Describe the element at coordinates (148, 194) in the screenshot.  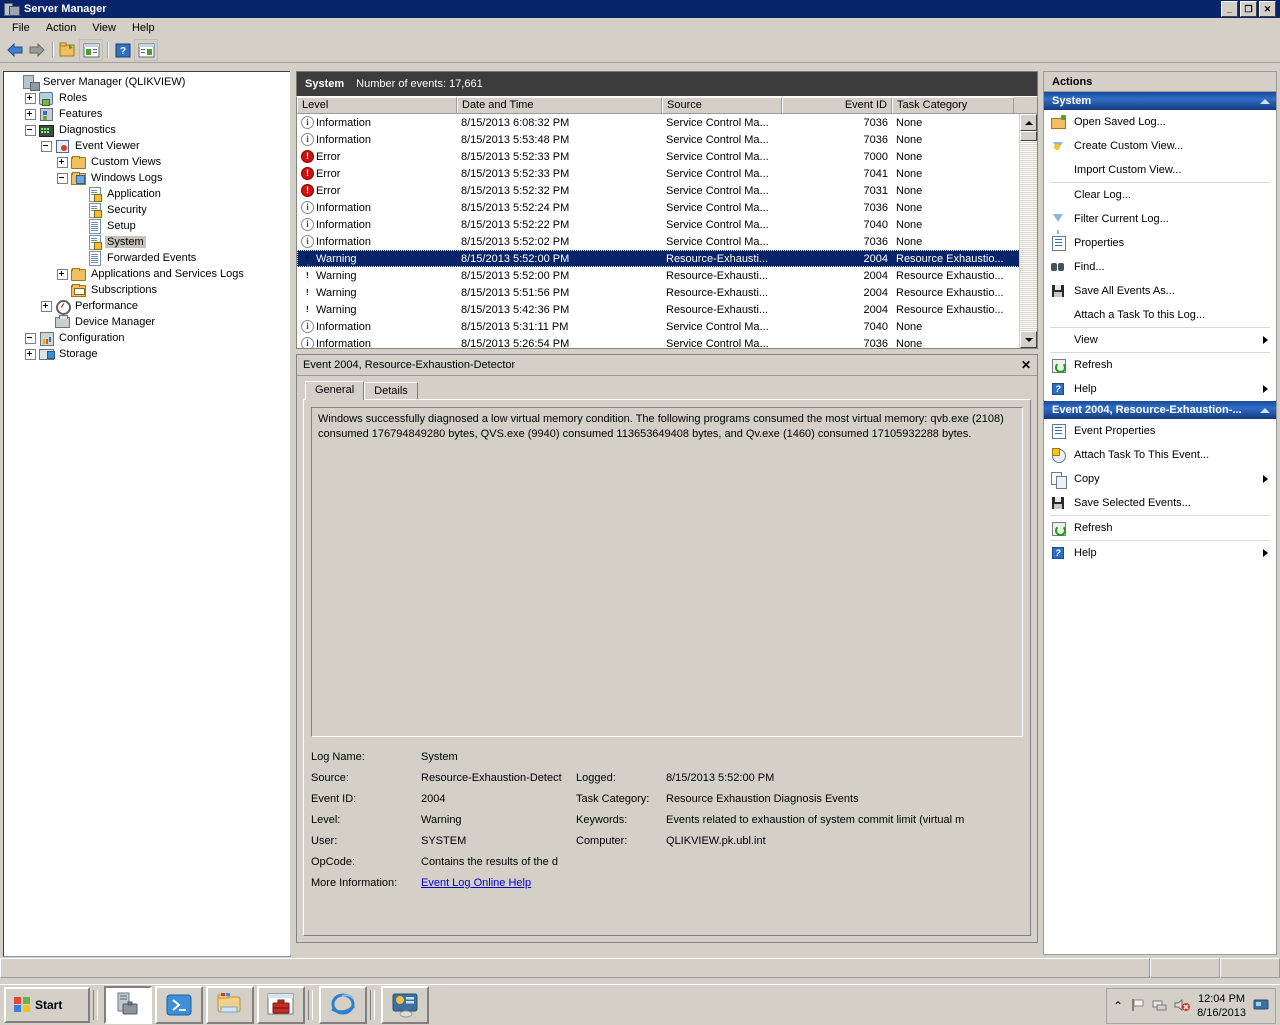
I see `tree-item-application: Application` at that location.